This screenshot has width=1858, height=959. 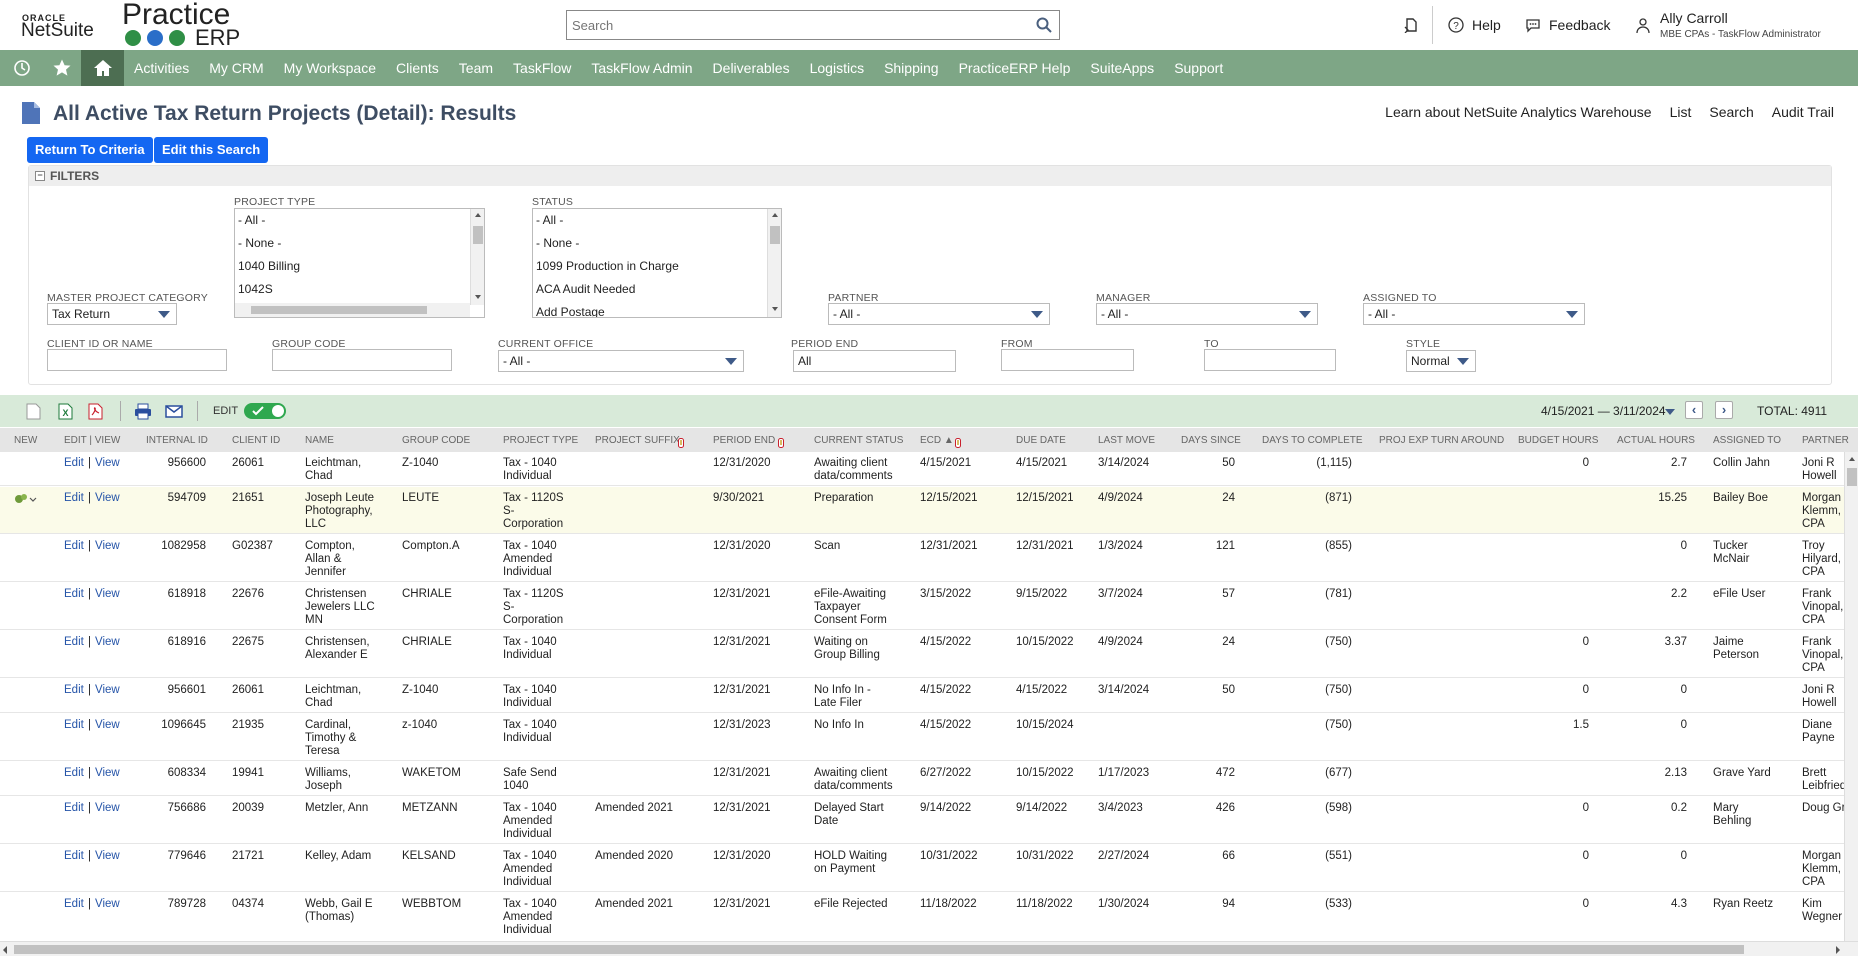 I want to click on project-type-listbox: - All - - None - 1040 Billing 1042S, so click(x=359, y=263).